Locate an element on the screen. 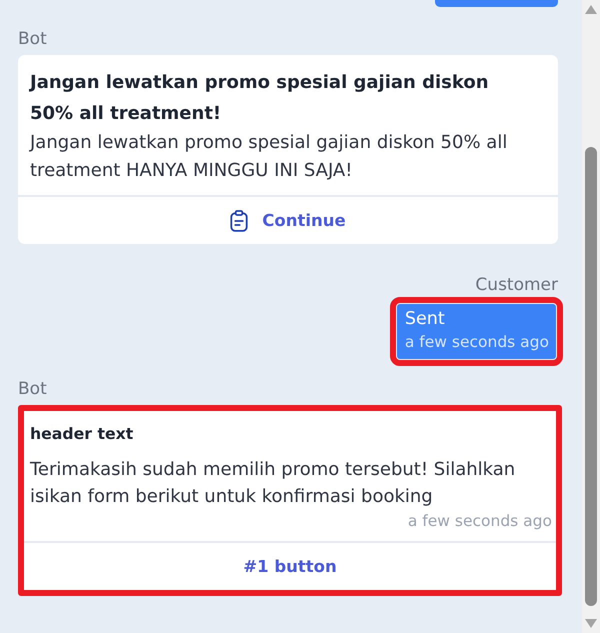 The height and width of the screenshot is (633, 600). message-header: header text is located at coordinates (82, 434).